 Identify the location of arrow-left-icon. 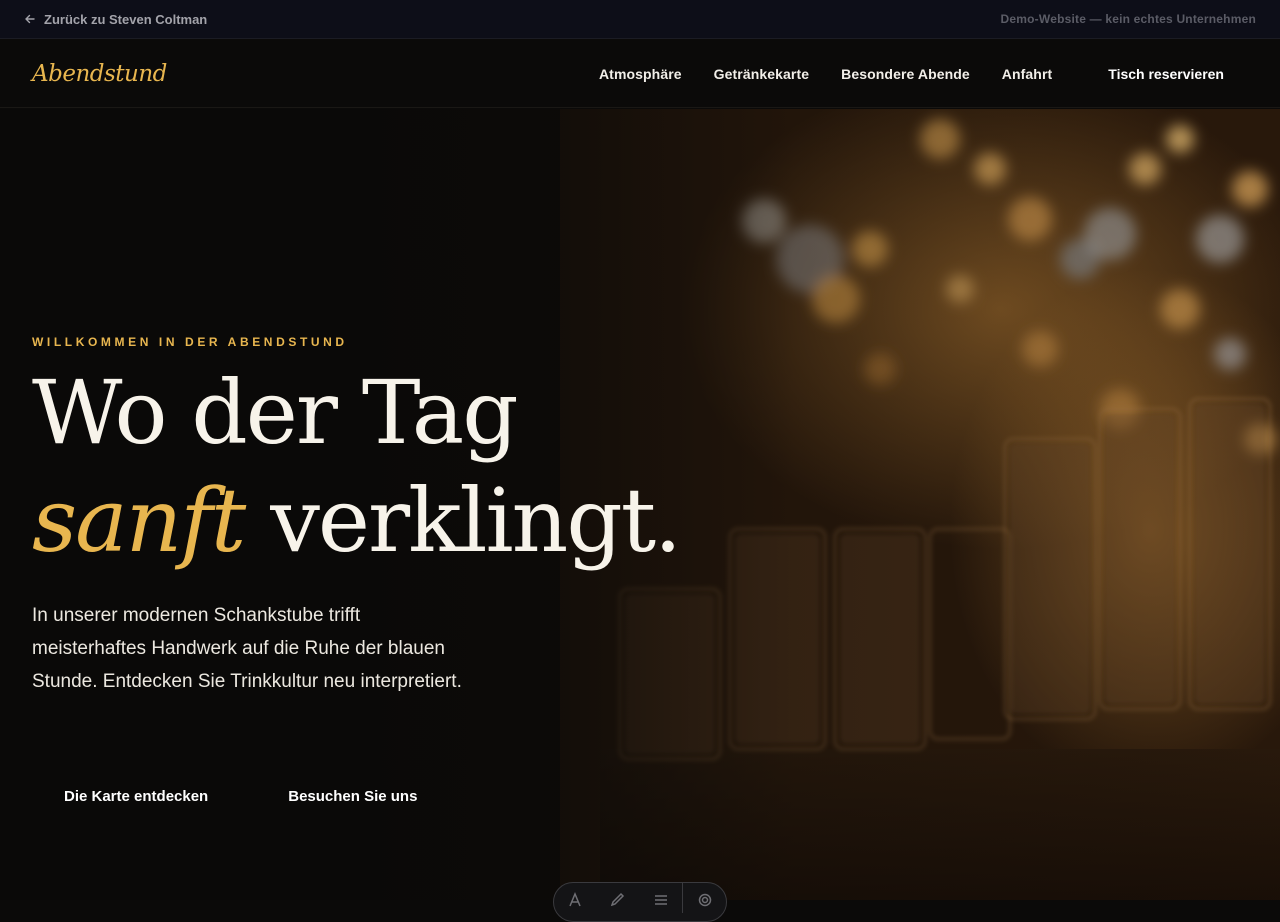
(30, 19).